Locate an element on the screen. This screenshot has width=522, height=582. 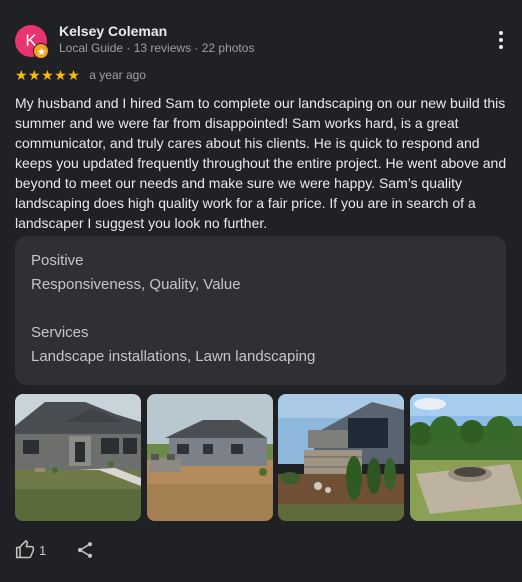
thumb-up-icon is located at coordinates (25, 549).